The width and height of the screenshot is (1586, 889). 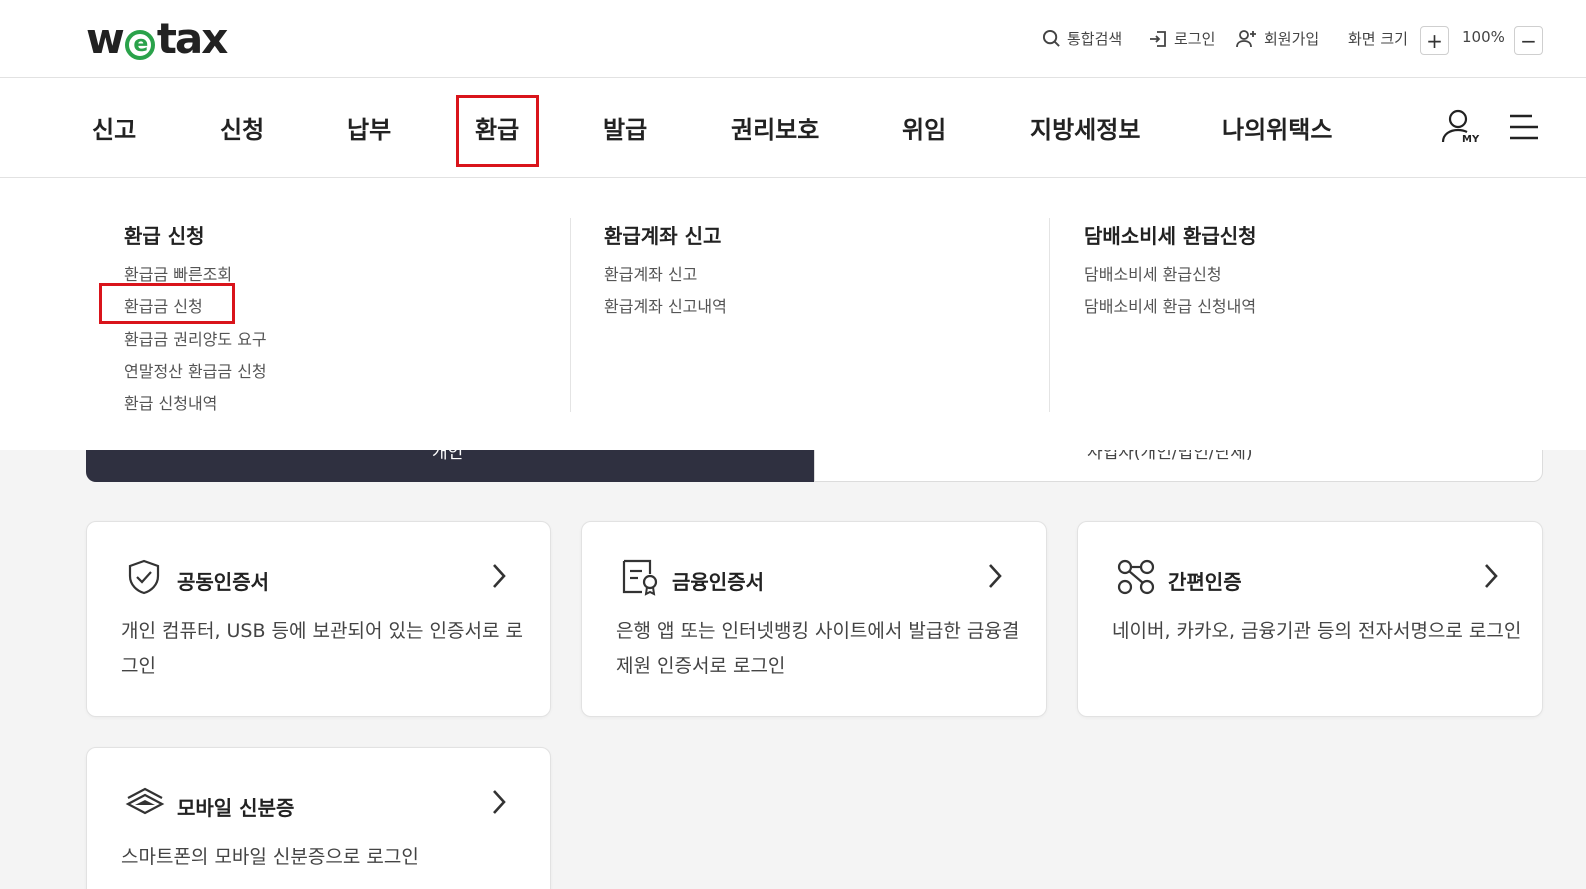 What do you see at coordinates (1317, 631) in the screenshot?
I see `card-description: 네이버, 카카오, 금융기관 등의 전자서명으로 로그인` at bounding box center [1317, 631].